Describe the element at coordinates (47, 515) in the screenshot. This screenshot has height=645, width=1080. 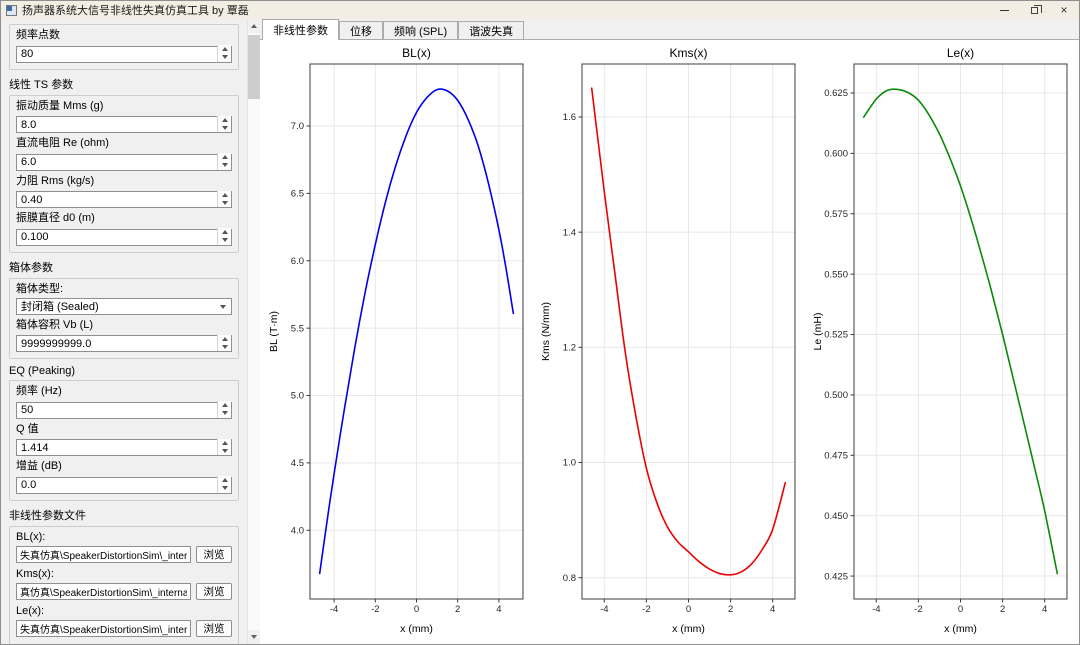
I see `files-section-header: 非线性参数文件` at that location.